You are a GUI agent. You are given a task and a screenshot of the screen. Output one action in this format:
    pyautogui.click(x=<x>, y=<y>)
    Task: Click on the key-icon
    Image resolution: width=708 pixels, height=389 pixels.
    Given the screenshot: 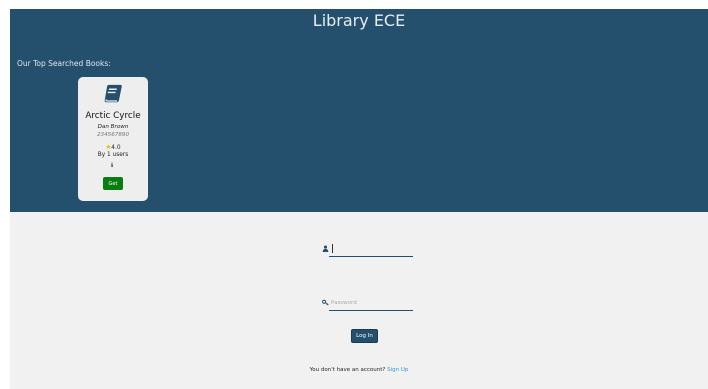 What is the action you would take?
    pyautogui.click(x=325, y=302)
    